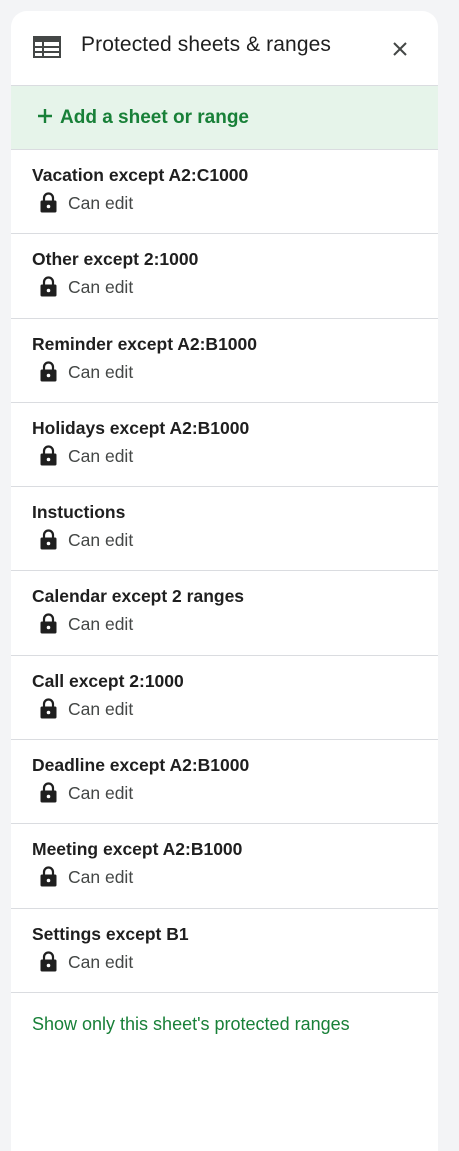 This screenshot has height=1151, width=459. I want to click on panel-header: Protected sheets & ranges, so click(224, 48).